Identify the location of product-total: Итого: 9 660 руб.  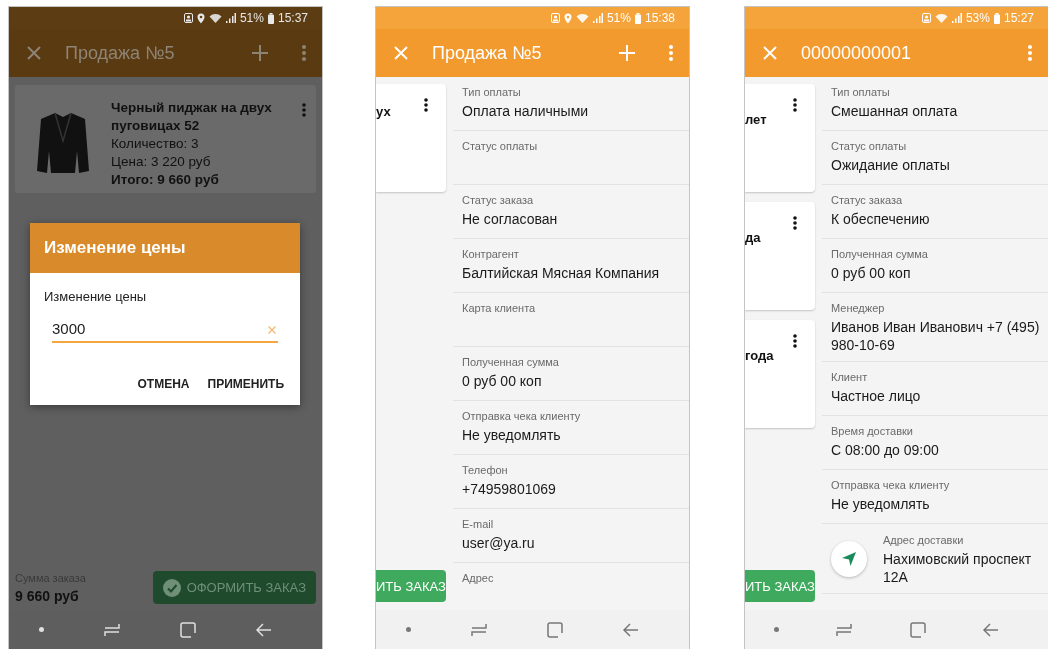
(165, 180).